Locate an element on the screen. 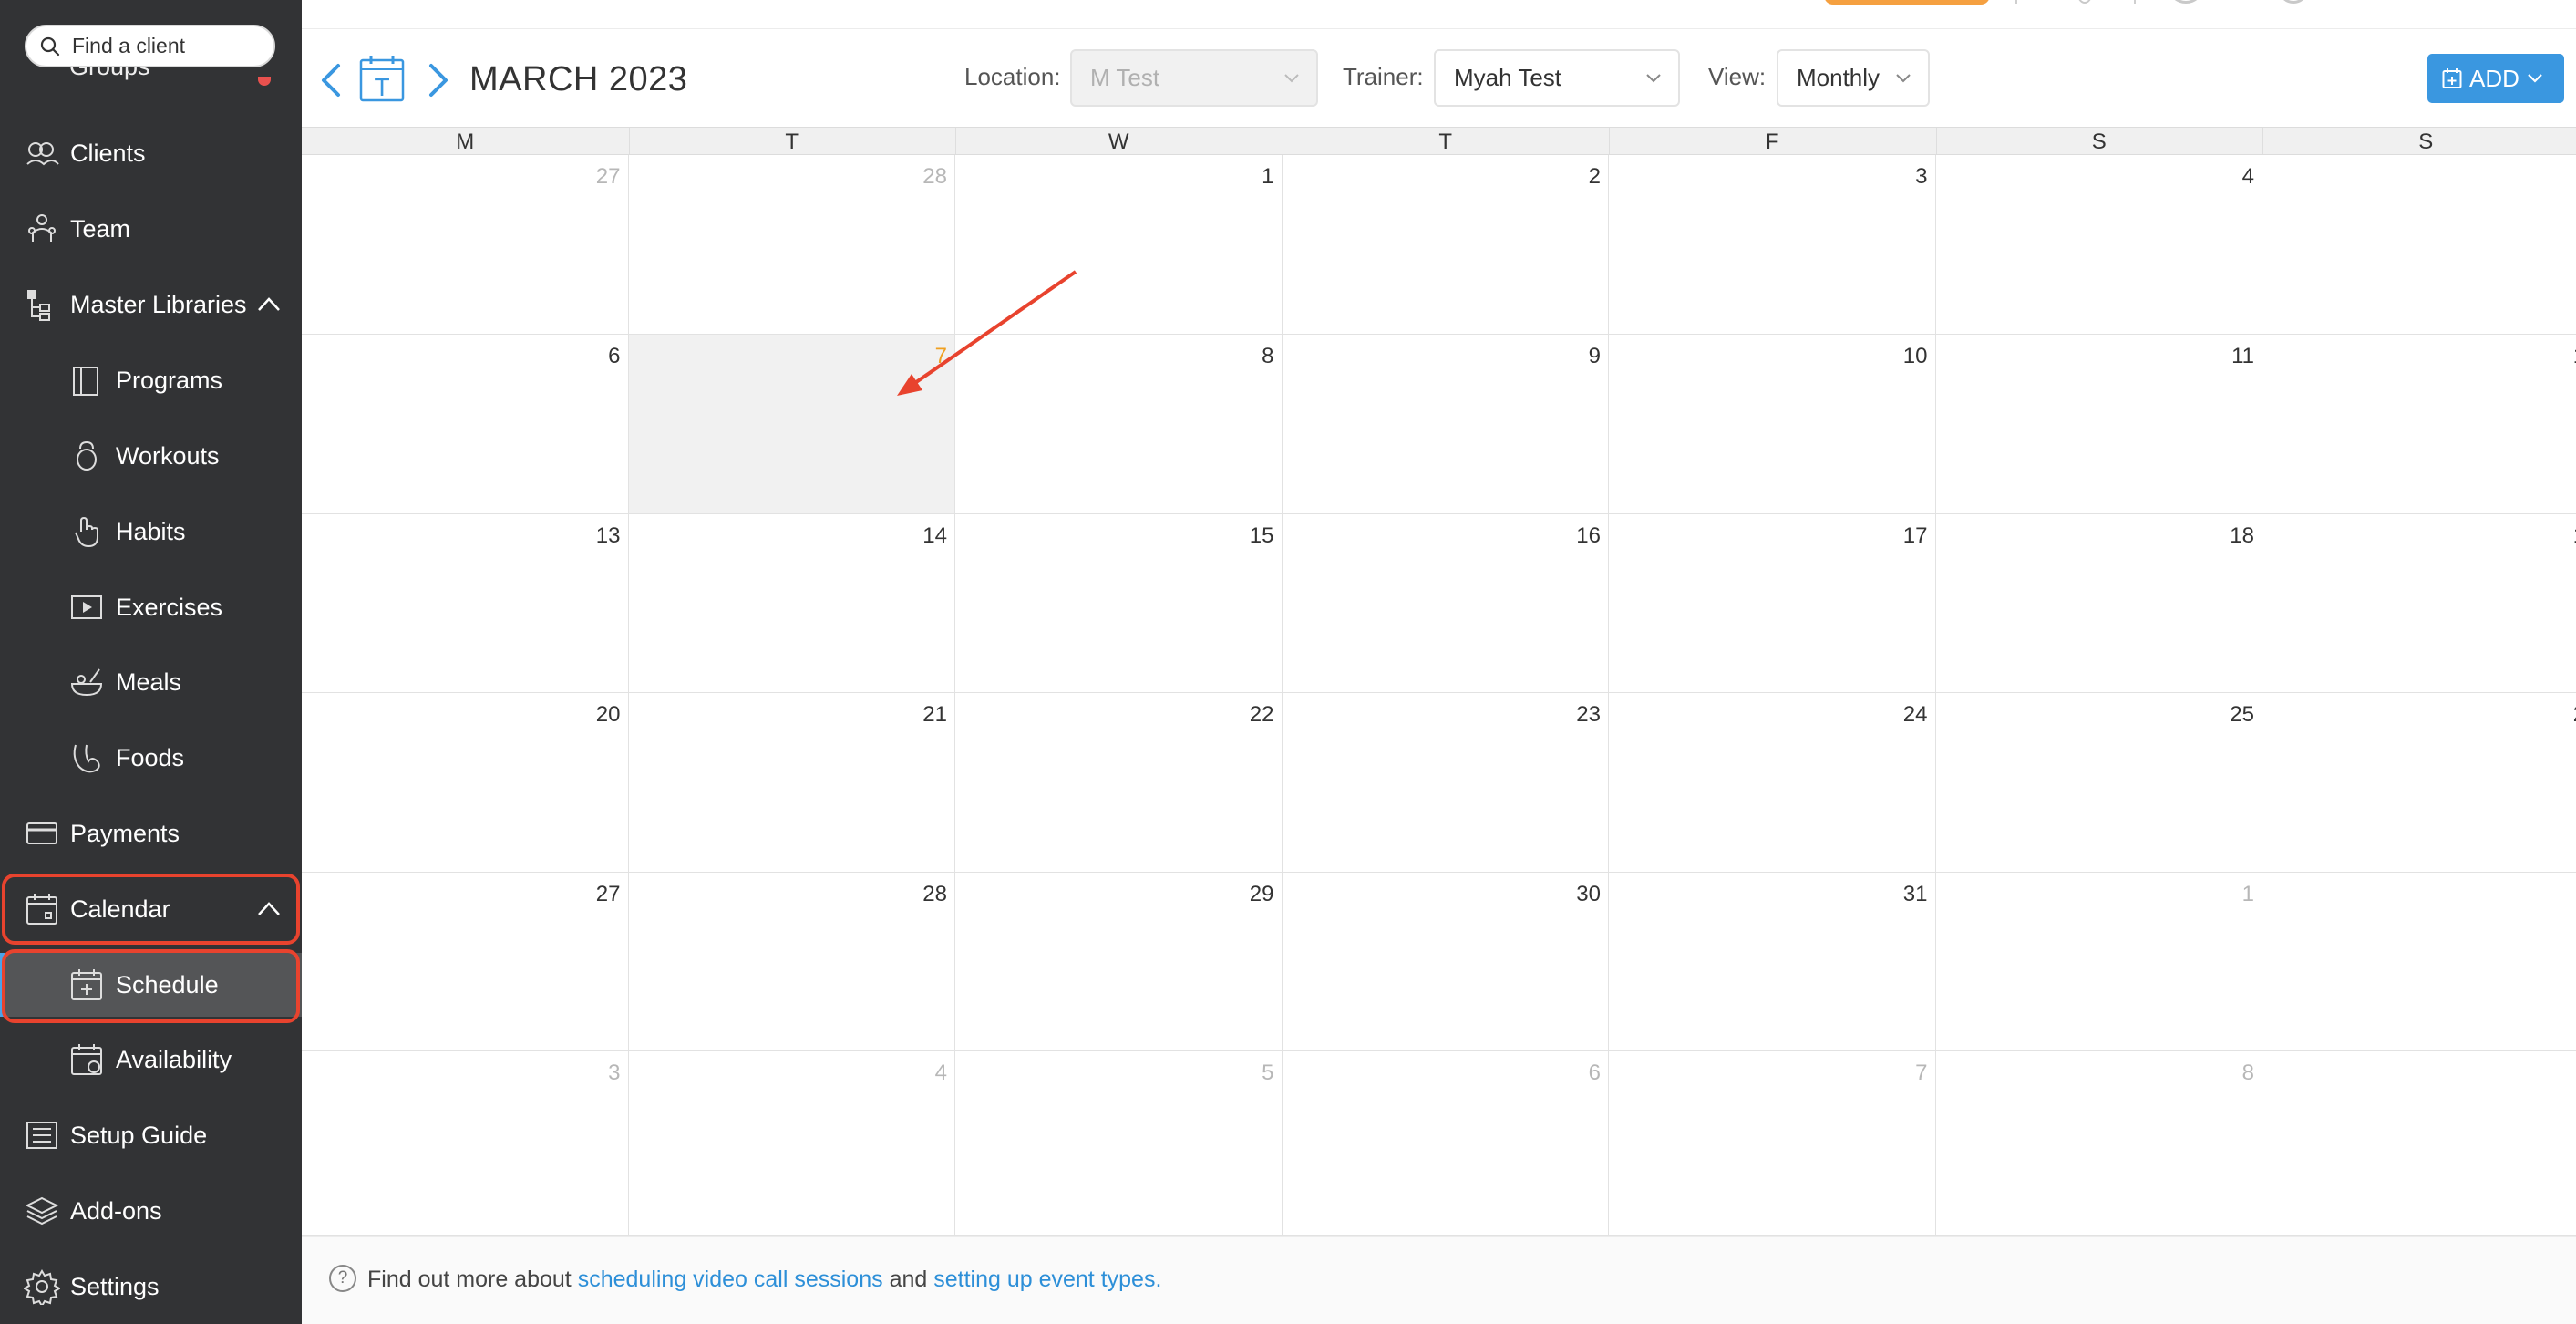  day-number: 21 is located at coordinates (934, 714).